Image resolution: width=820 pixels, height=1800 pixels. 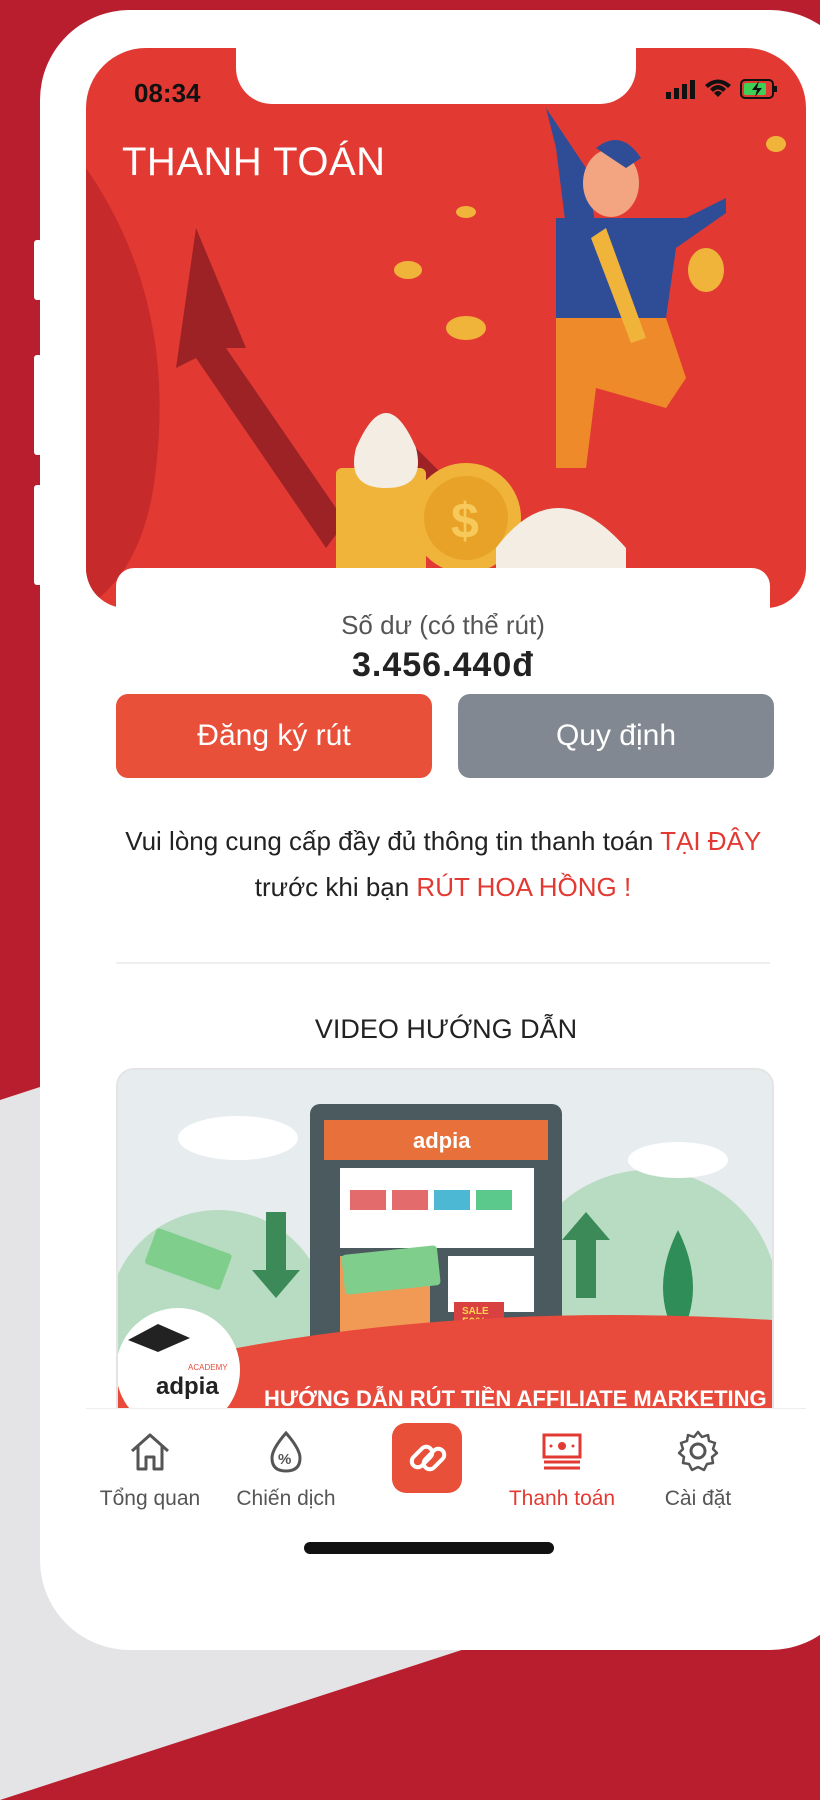 What do you see at coordinates (710, 841) in the screenshot?
I see `here-link: TẠI ĐÂY` at bounding box center [710, 841].